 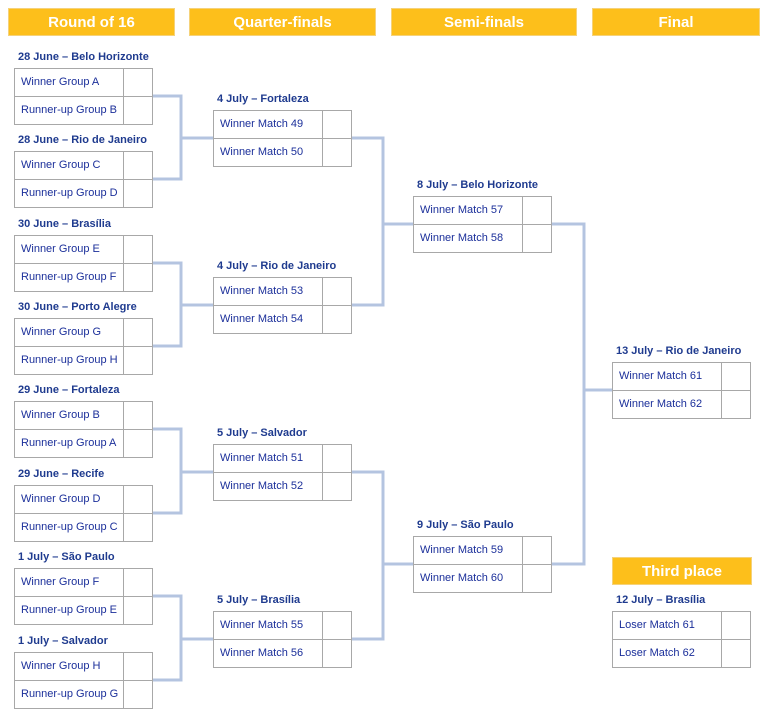 I want to click on match-box: Winner Match 55 Winner Match 56, so click(x=282, y=639).